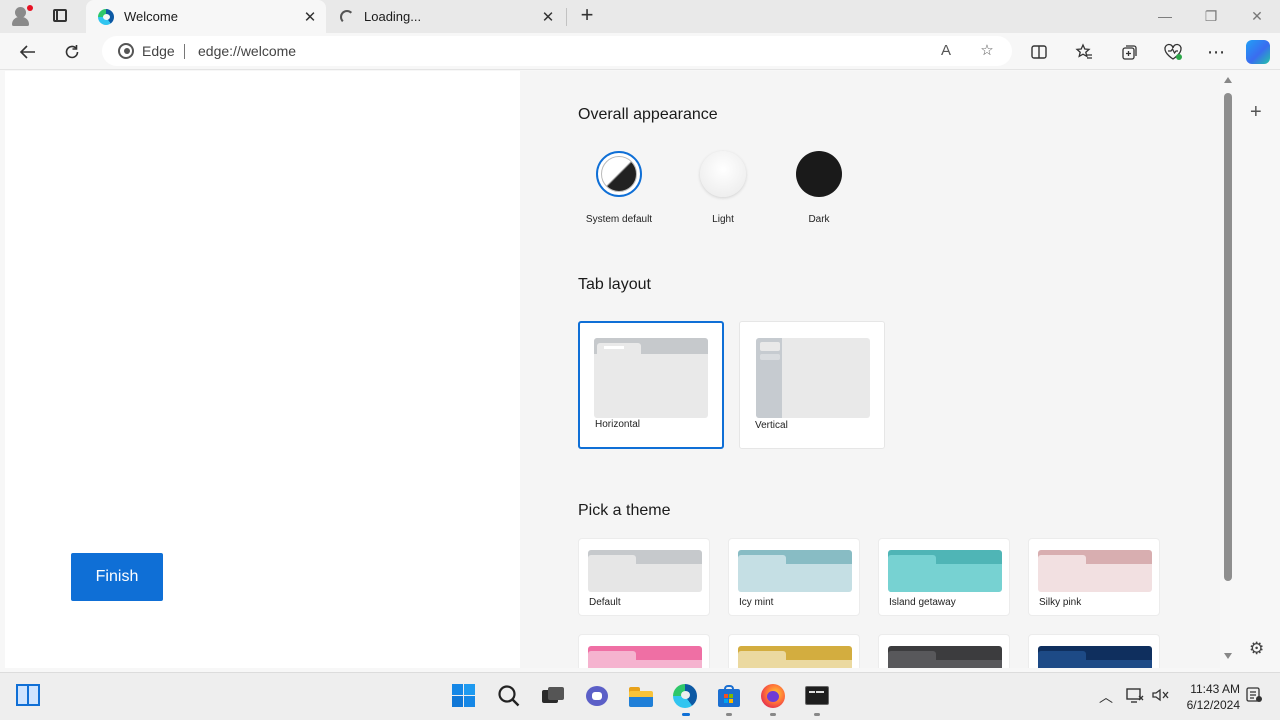  I want to click on theme-label: Icy mint, so click(756, 602).